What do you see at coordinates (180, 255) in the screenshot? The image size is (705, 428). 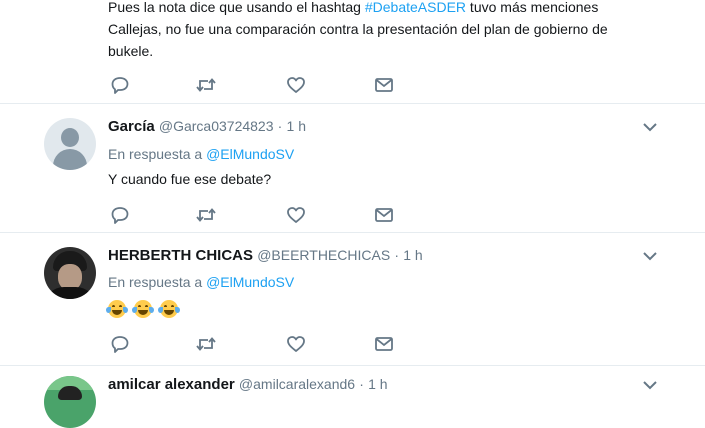 I see `user-name: HERBERTH CHICAS` at bounding box center [180, 255].